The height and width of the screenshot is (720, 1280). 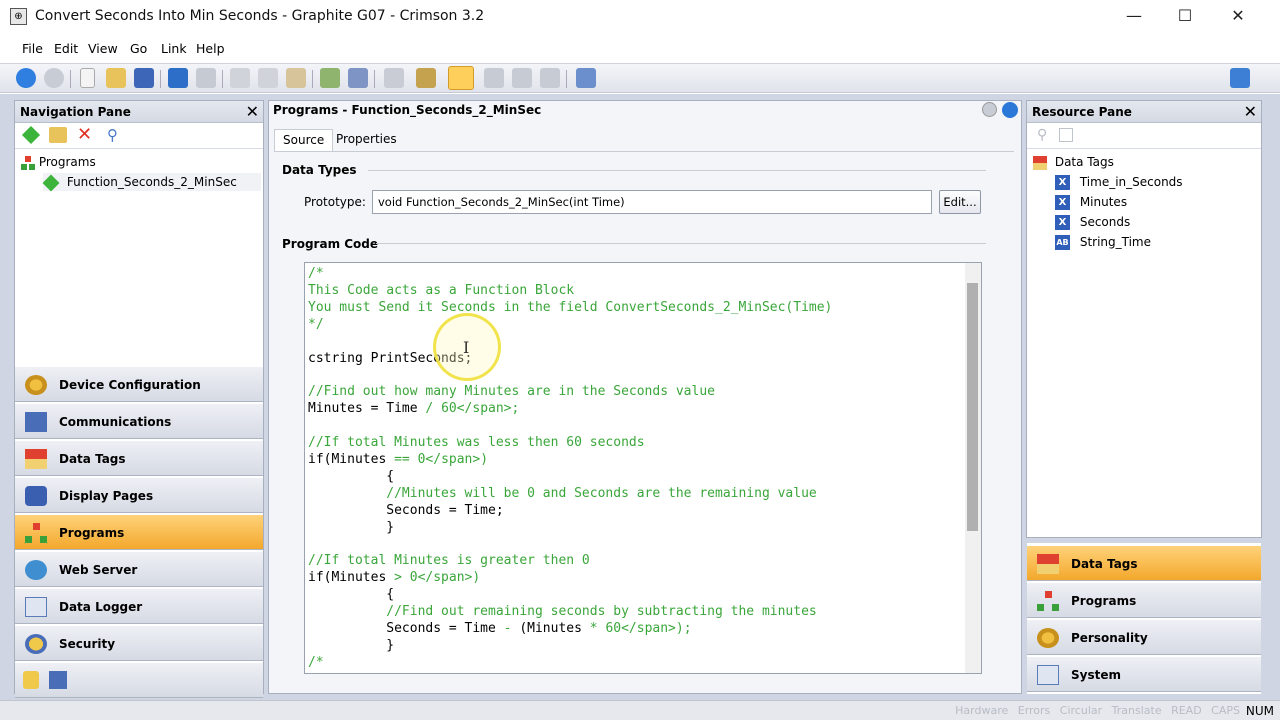 I want to click on close-window-button: ✕, so click(x=1238, y=17).